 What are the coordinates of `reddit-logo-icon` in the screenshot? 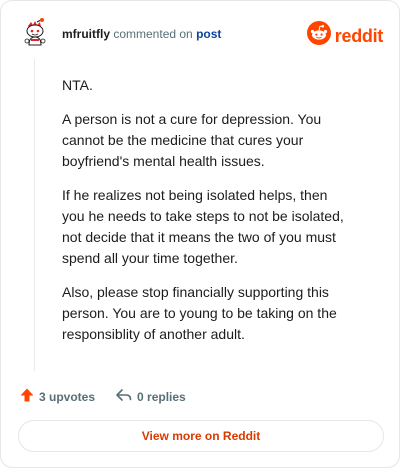 It's located at (318, 35).